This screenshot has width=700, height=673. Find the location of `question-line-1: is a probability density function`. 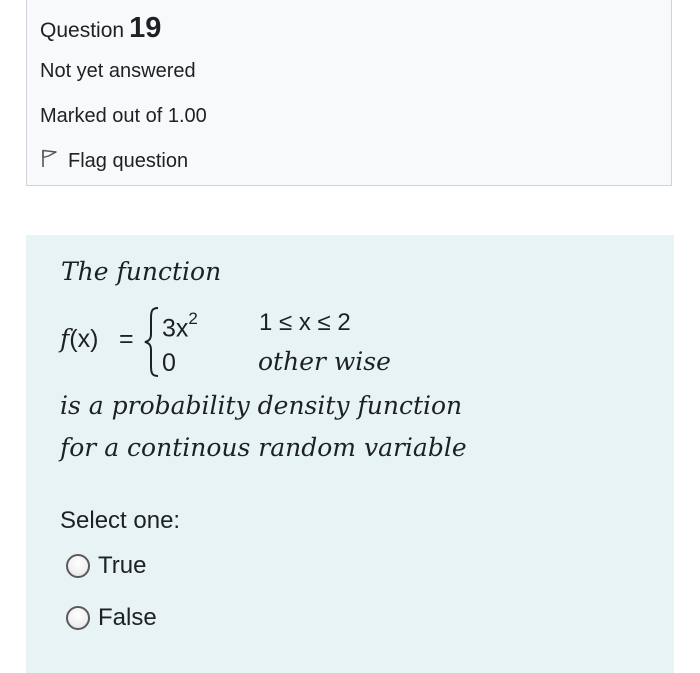

question-line-1: is a probability density function is located at coordinates (261, 405).